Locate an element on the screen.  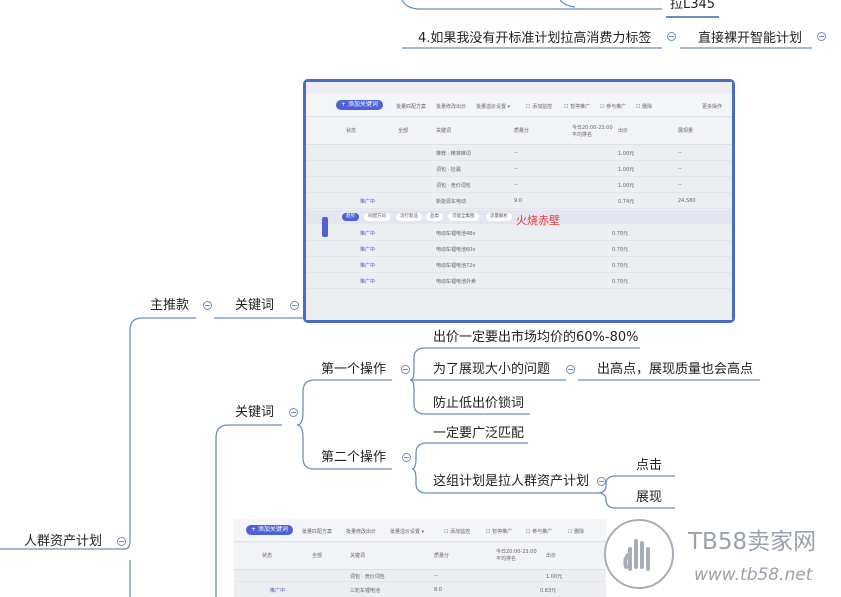
header-all: 全部 is located at coordinates (403, 131).